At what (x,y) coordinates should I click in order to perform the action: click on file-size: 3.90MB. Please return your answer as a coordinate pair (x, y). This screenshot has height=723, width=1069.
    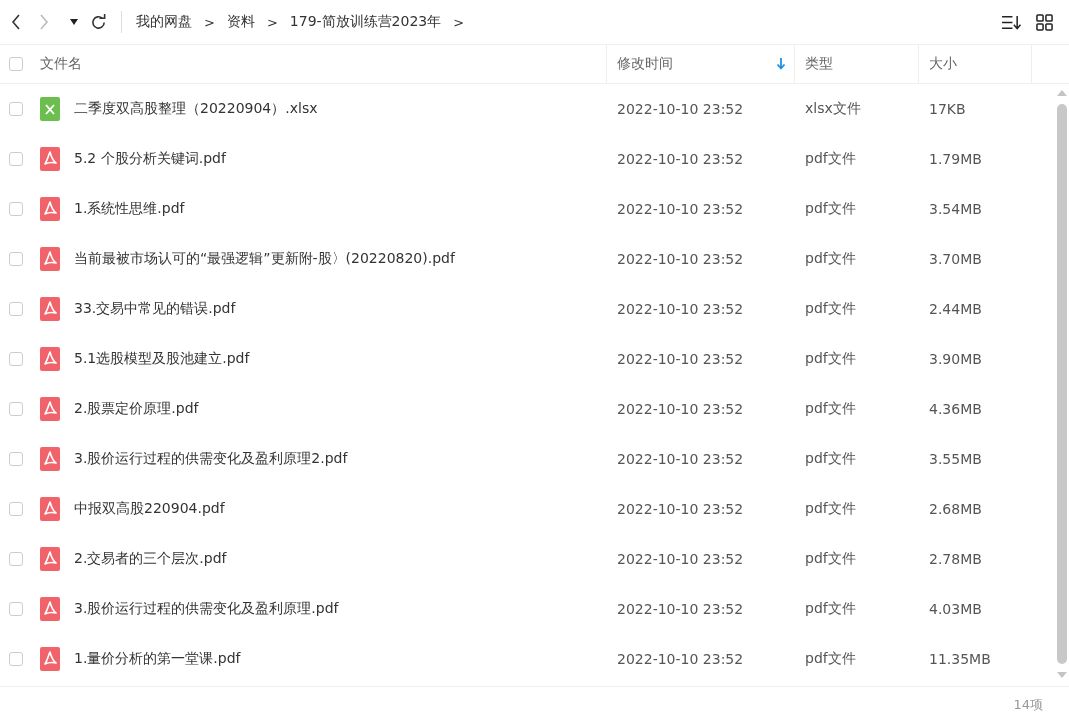
    Looking at the image, I should click on (955, 359).